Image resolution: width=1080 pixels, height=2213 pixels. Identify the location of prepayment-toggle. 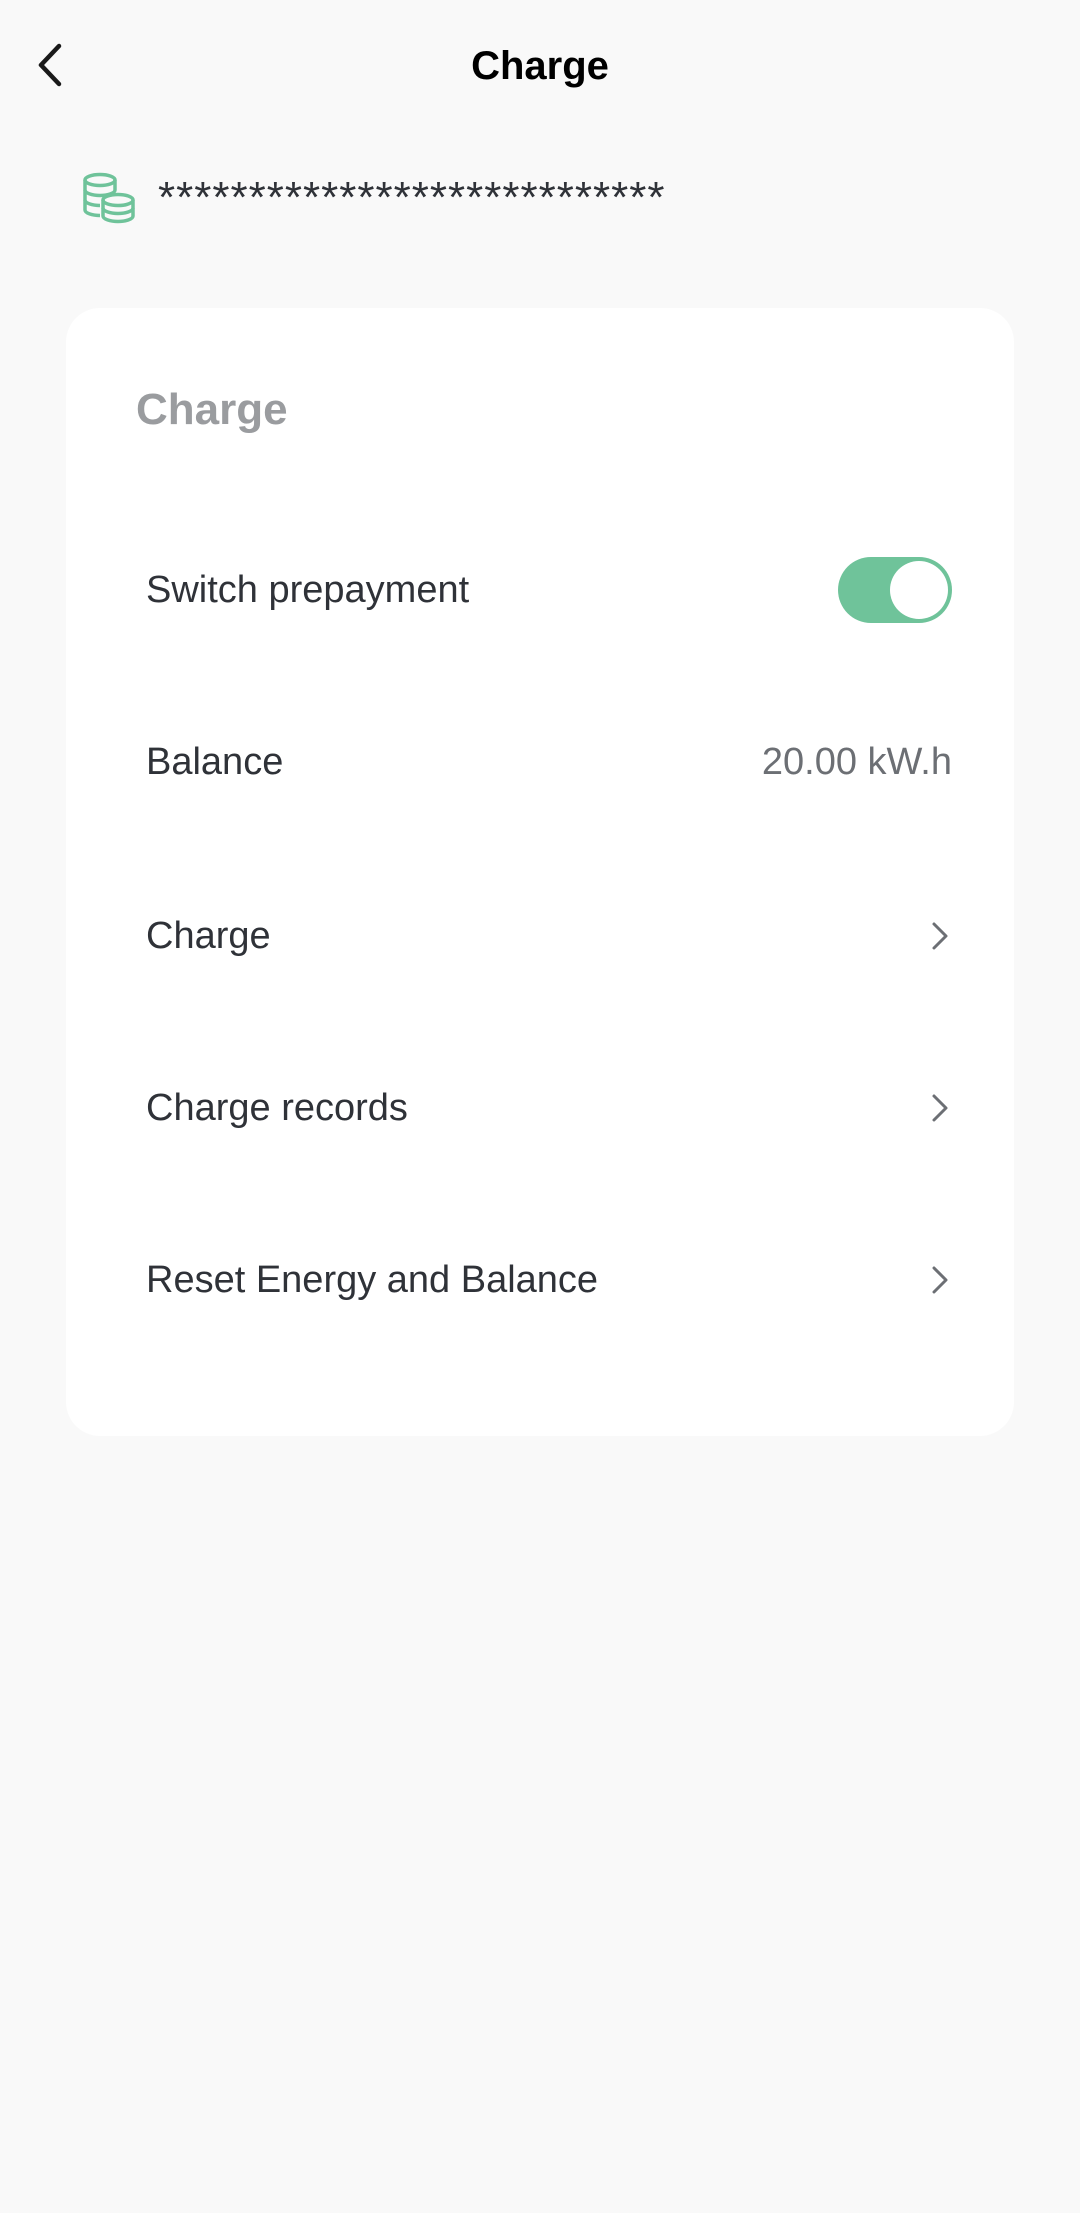
(895, 590).